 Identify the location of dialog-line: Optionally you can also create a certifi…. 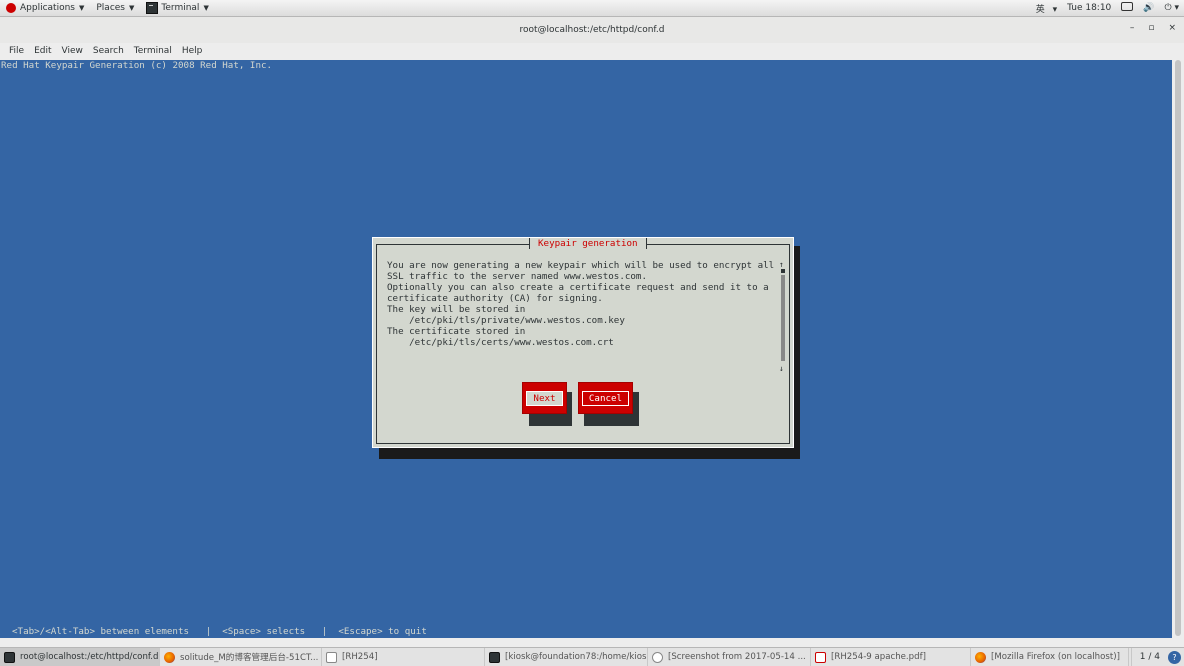
(578, 287).